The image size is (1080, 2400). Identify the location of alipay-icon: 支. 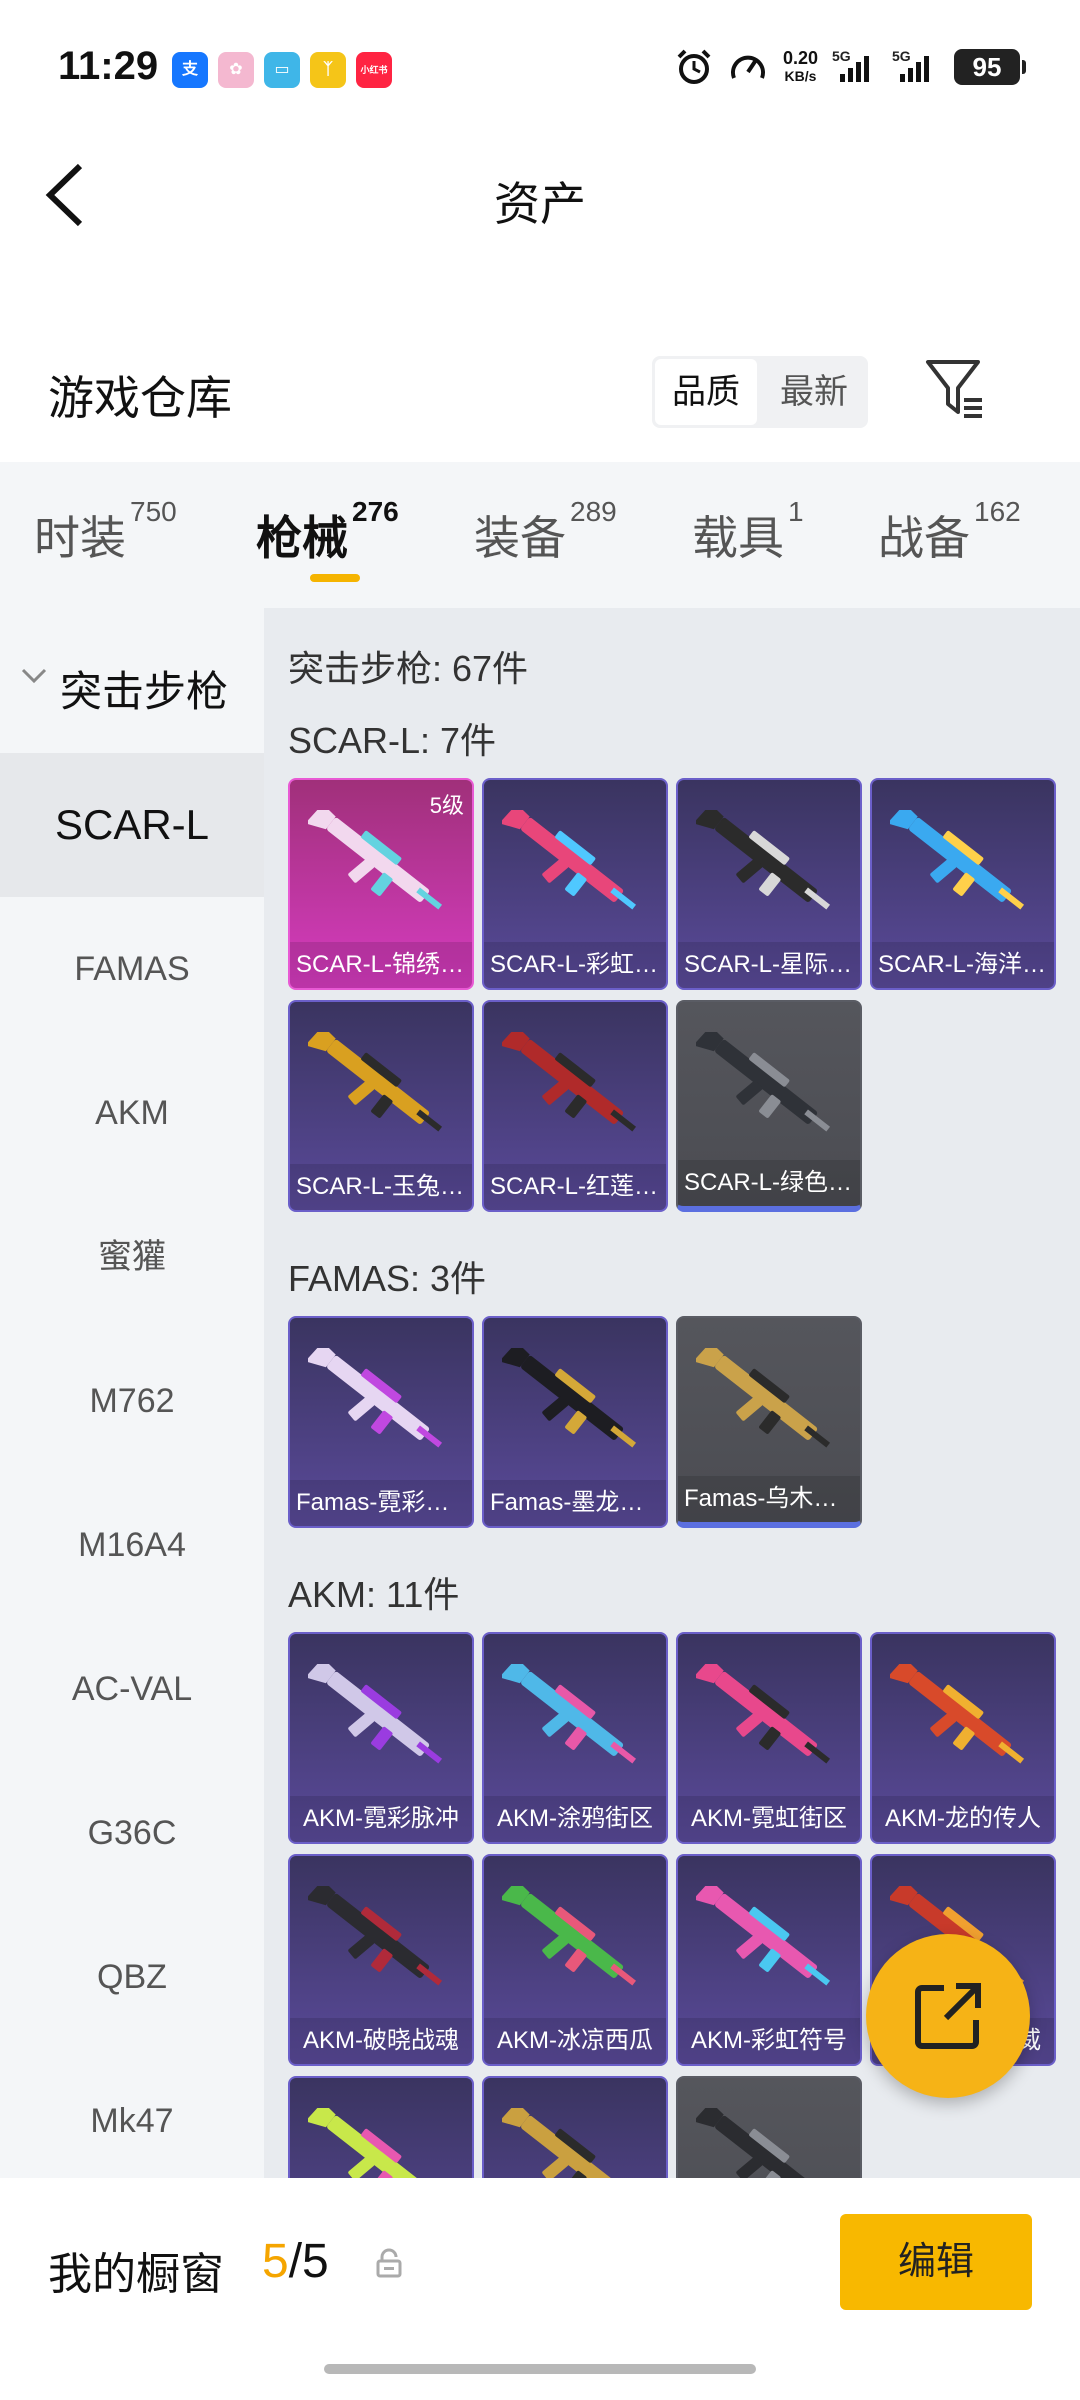
(190, 70).